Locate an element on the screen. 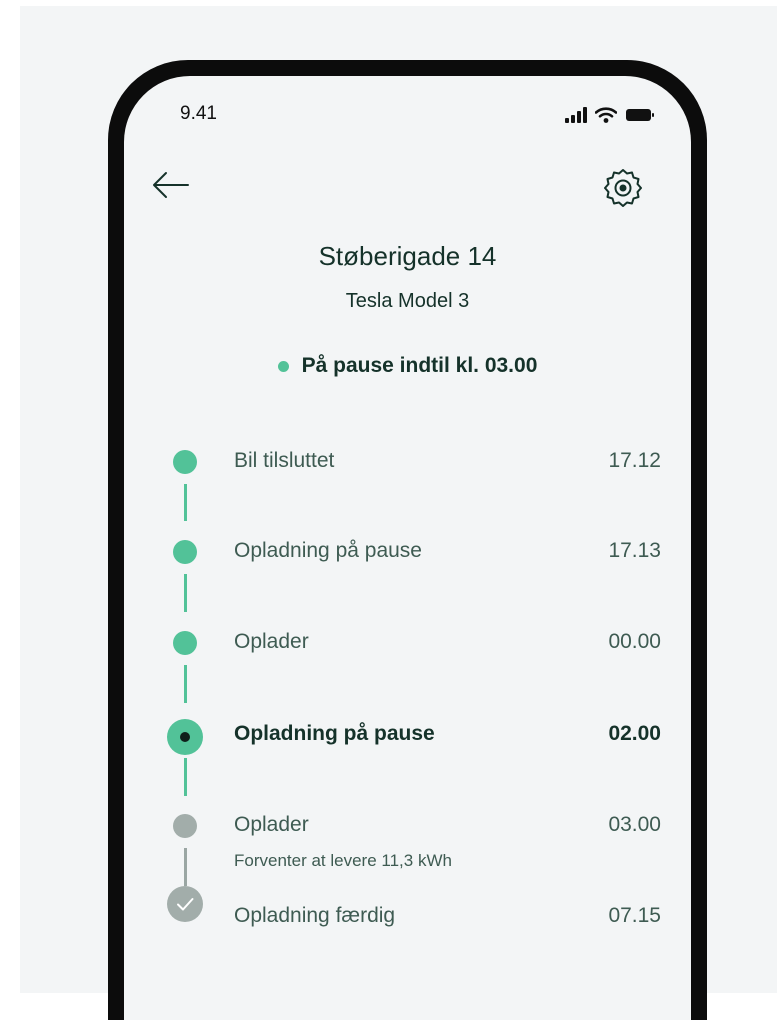 This screenshot has height=1020, width=777. status-dot-icon is located at coordinates (283, 366).